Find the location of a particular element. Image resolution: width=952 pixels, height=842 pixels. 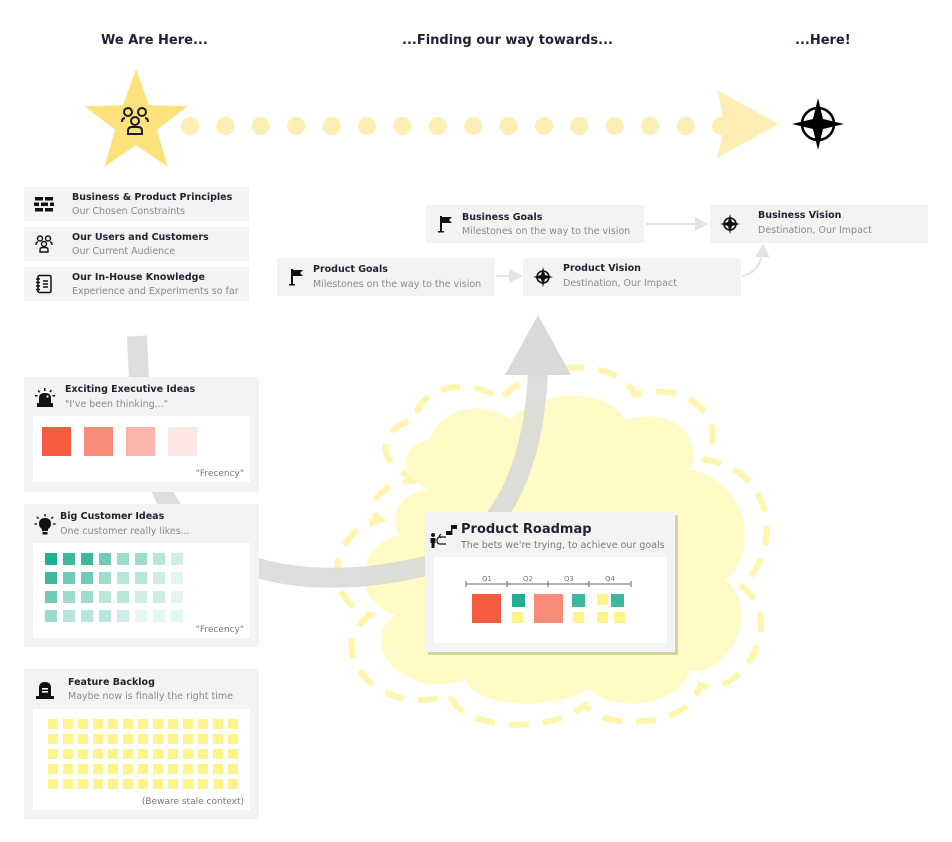

product-vision-card: Product Vision Destination, Our Impact is located at coordinates (632, 277).